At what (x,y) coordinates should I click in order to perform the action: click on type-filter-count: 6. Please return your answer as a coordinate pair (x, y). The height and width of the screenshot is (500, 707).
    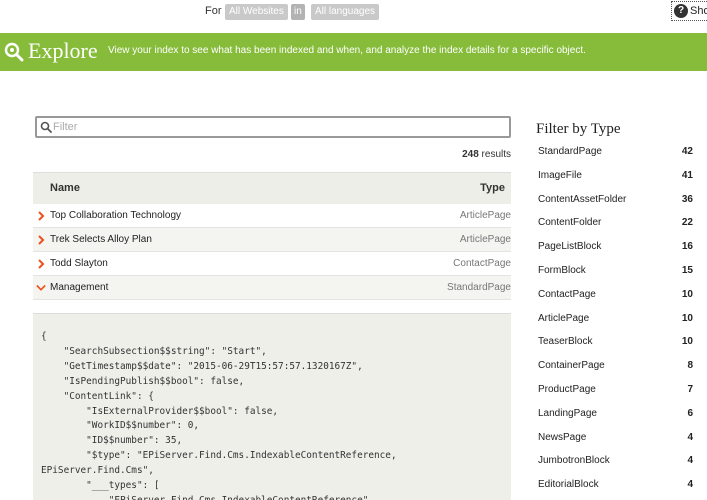
    Looking at the image, I should click on (690, 413).